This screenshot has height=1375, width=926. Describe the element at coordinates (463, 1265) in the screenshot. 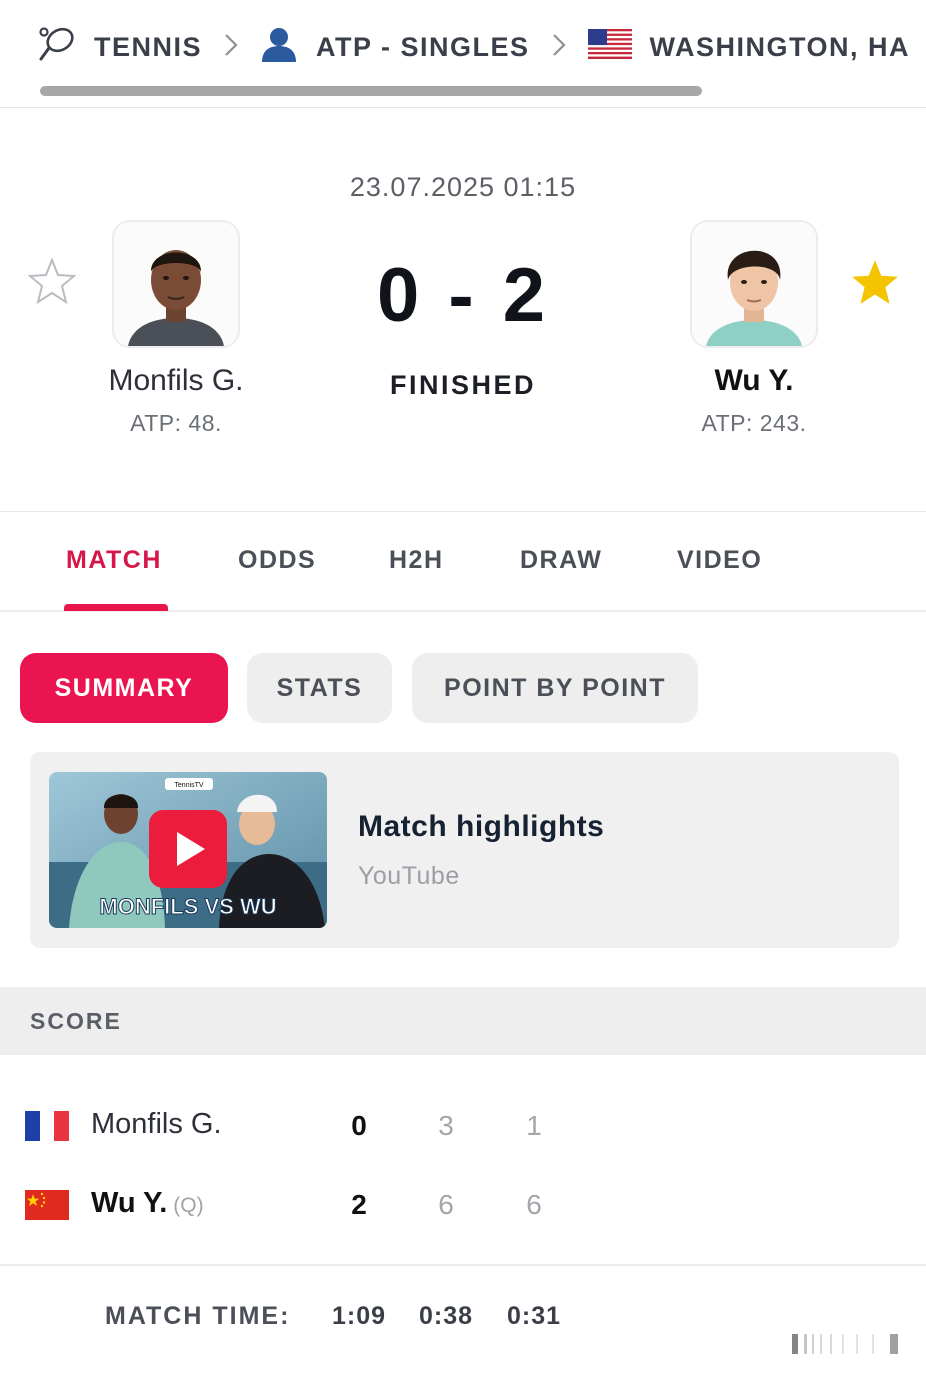

I see `divider` at that location.